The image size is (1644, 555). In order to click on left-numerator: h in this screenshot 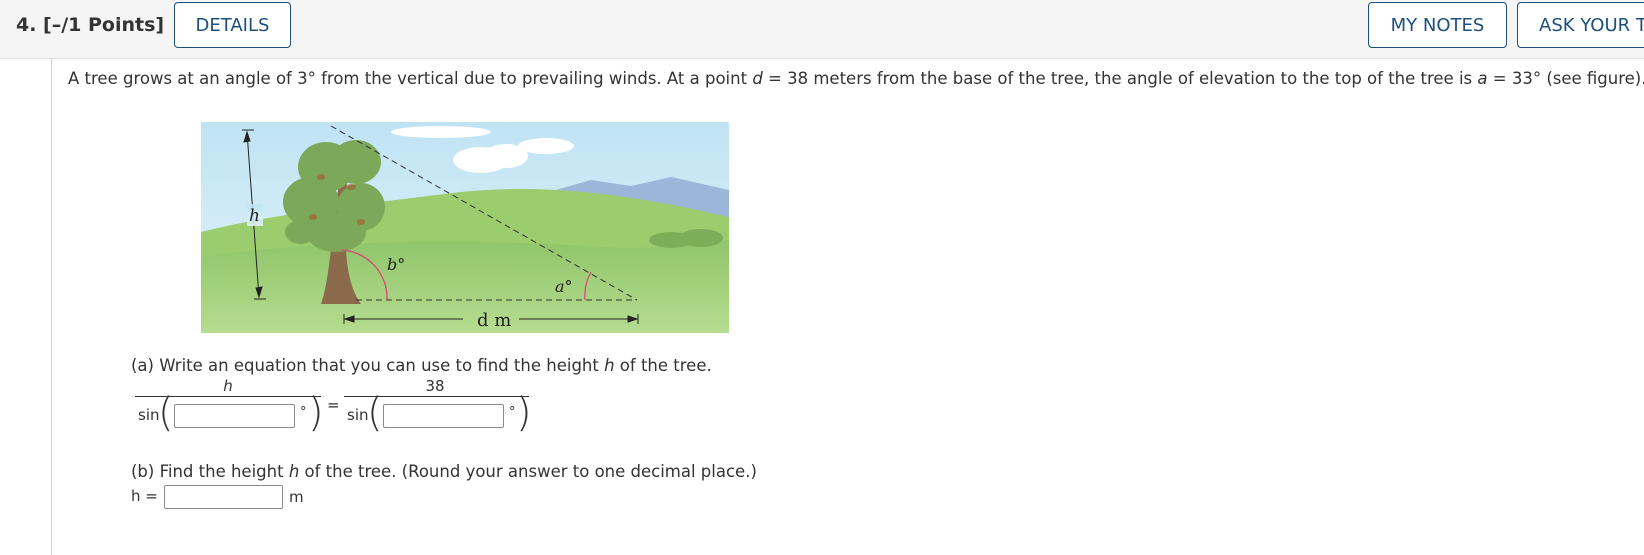, I will do `click(228, 386)`.